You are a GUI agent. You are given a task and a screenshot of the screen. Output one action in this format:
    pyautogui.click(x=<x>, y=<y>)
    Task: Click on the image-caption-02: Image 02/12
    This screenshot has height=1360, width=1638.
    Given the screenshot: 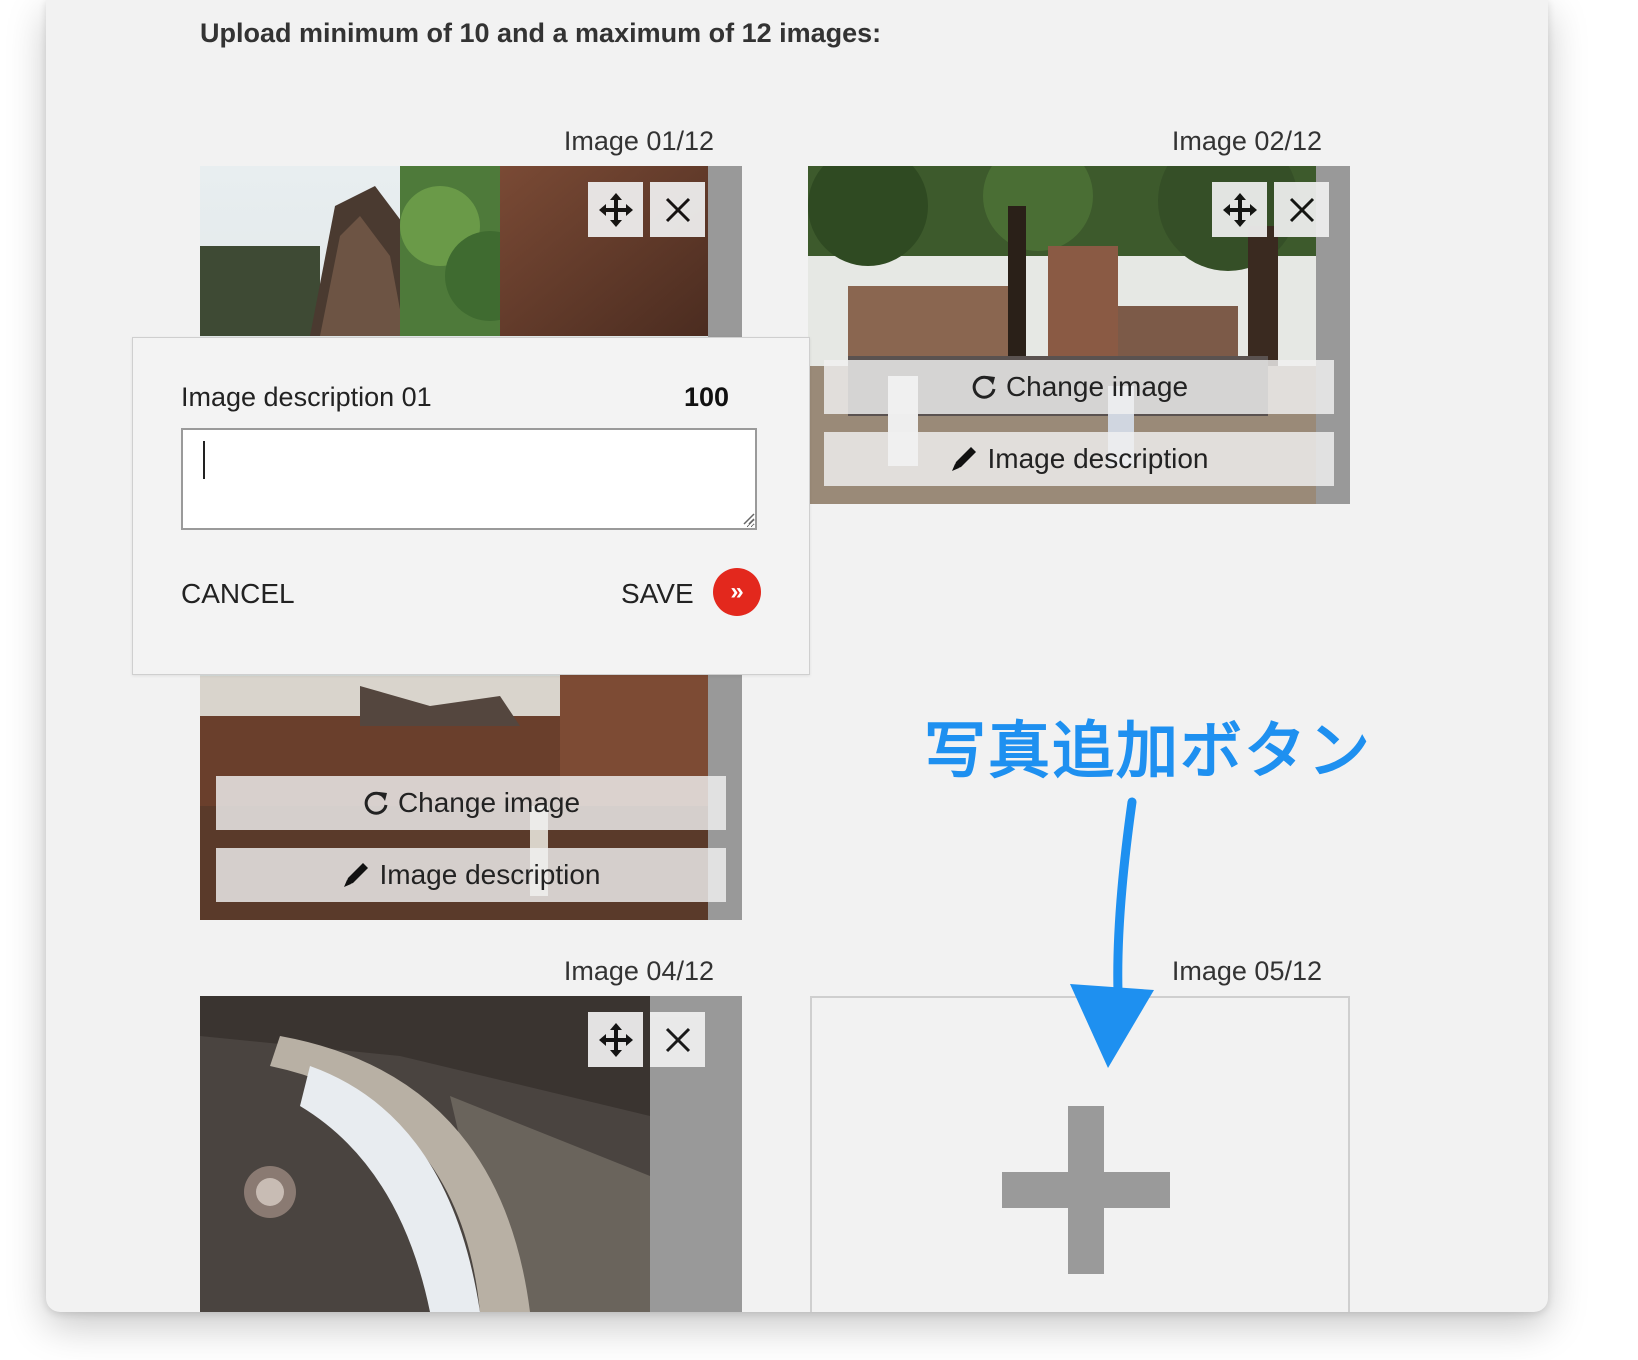 What is the action you would take?
    pyautogui.click(x=1246, y=141)
    